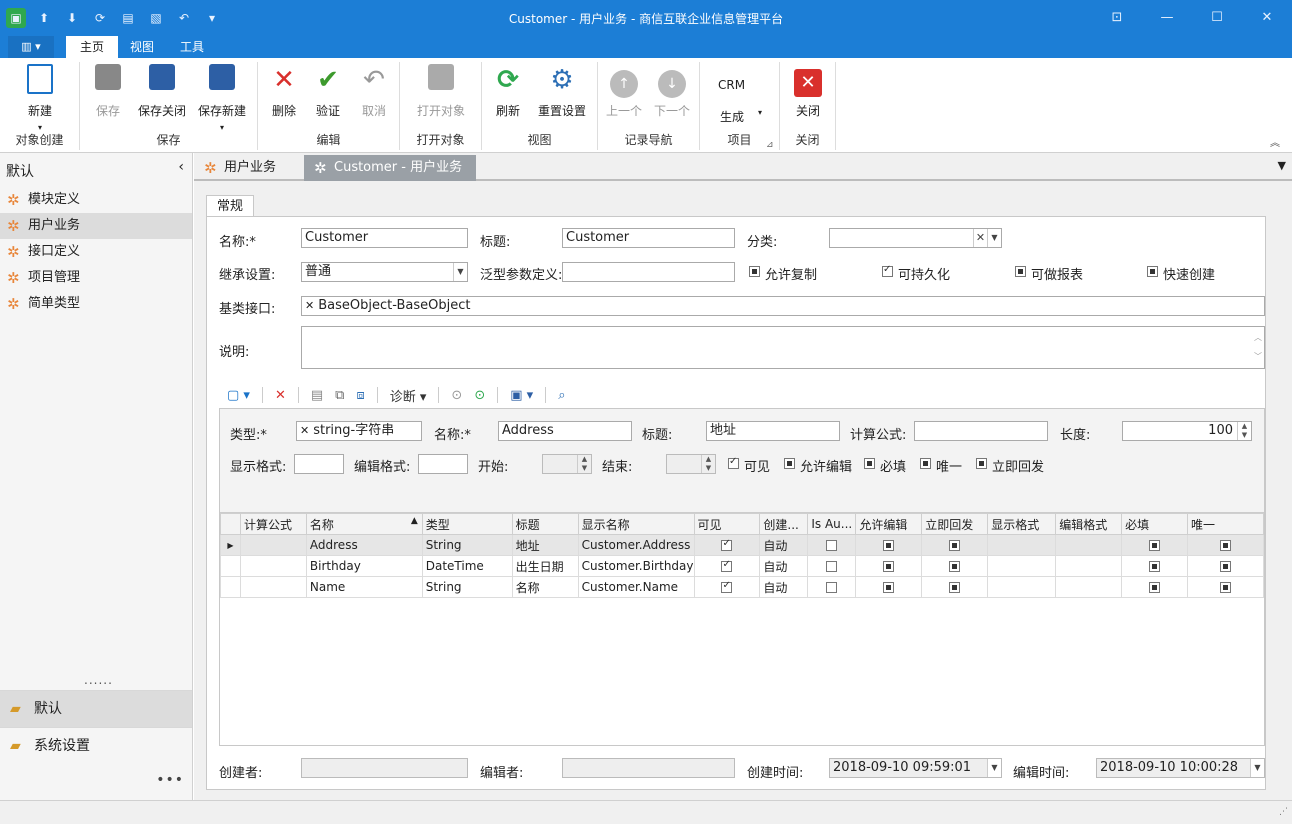 This screenshot has width=1292, height=824. Describe the element at coordinates (915, 768) in the screenshot. I see `created-time-input: 2018-09-10 09:59:01 ▼` at that location.